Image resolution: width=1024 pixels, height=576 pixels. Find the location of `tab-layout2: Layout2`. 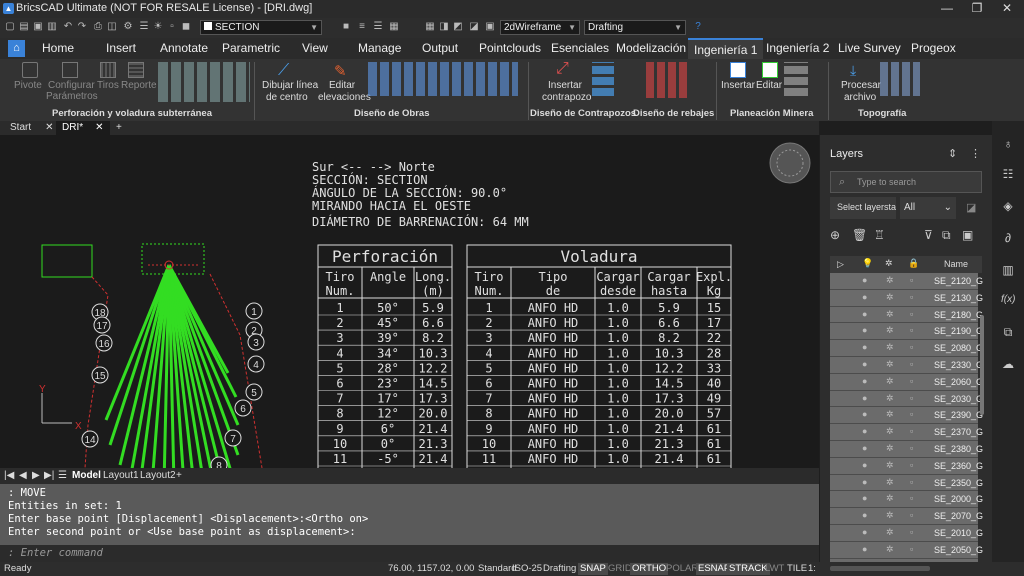

tab-layout2: Layout2 is located at coordinates (158, 475).